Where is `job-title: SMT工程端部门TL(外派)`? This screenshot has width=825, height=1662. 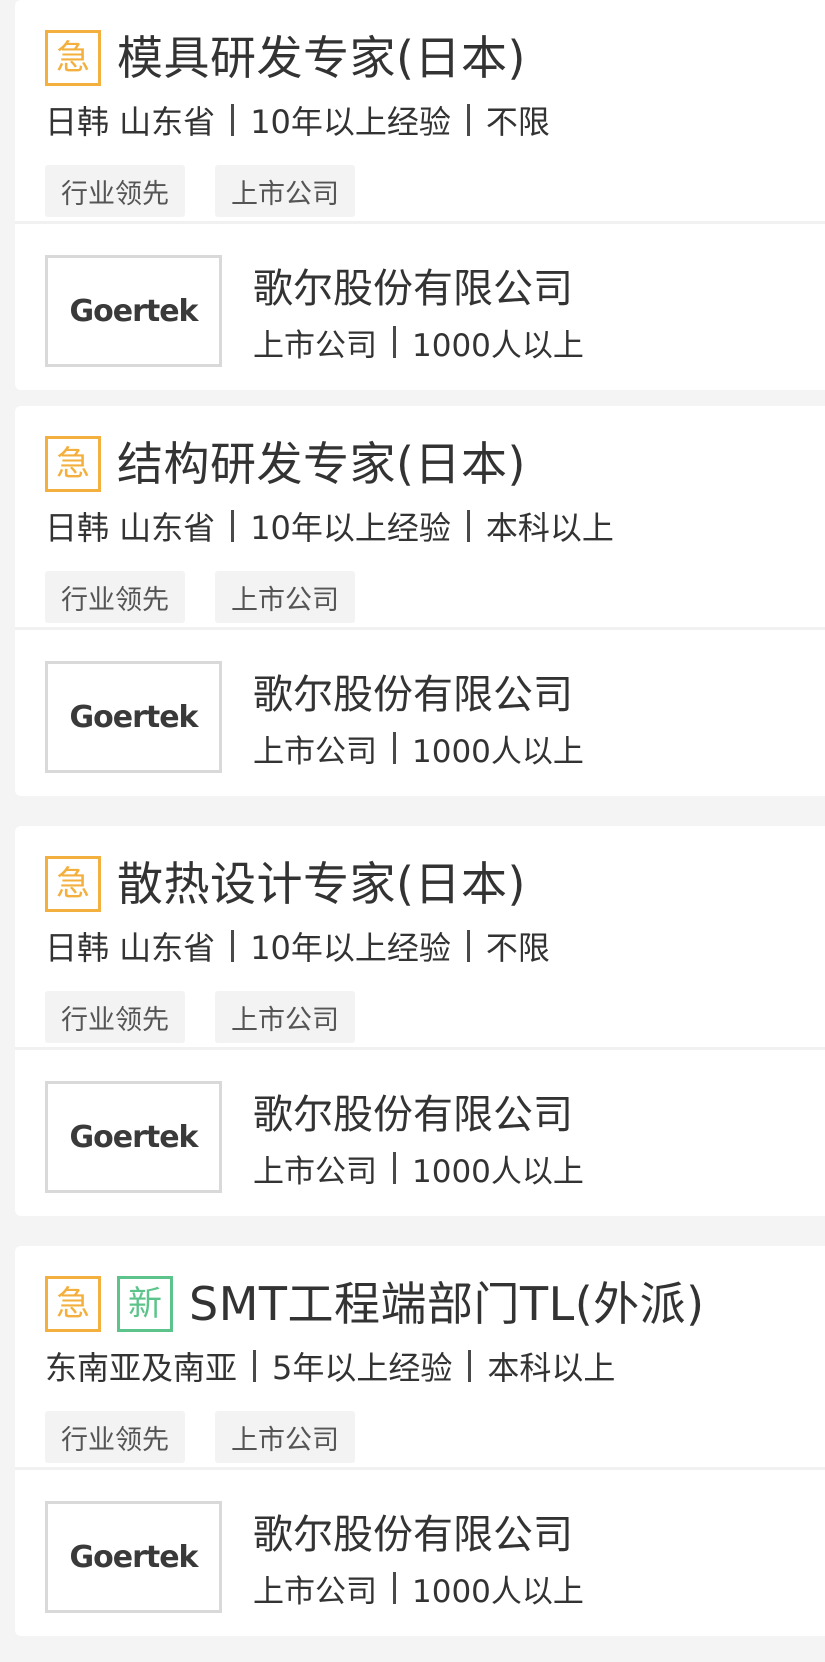
job-title: SMT工程端部门TL(外派) is located at coordinates (447, 1304).